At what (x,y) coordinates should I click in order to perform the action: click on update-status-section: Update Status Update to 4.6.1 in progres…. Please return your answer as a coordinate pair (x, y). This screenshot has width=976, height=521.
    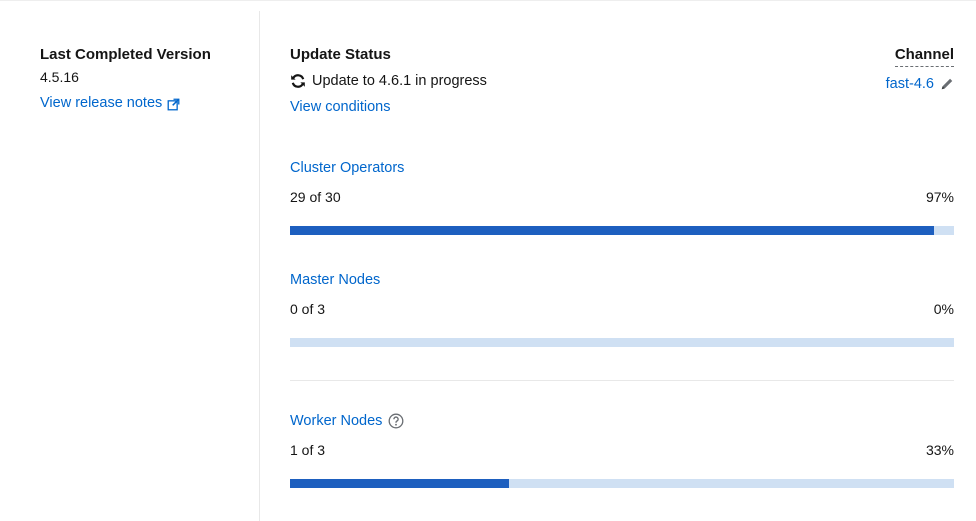
    Looking at the image, I should click on (622, 81).